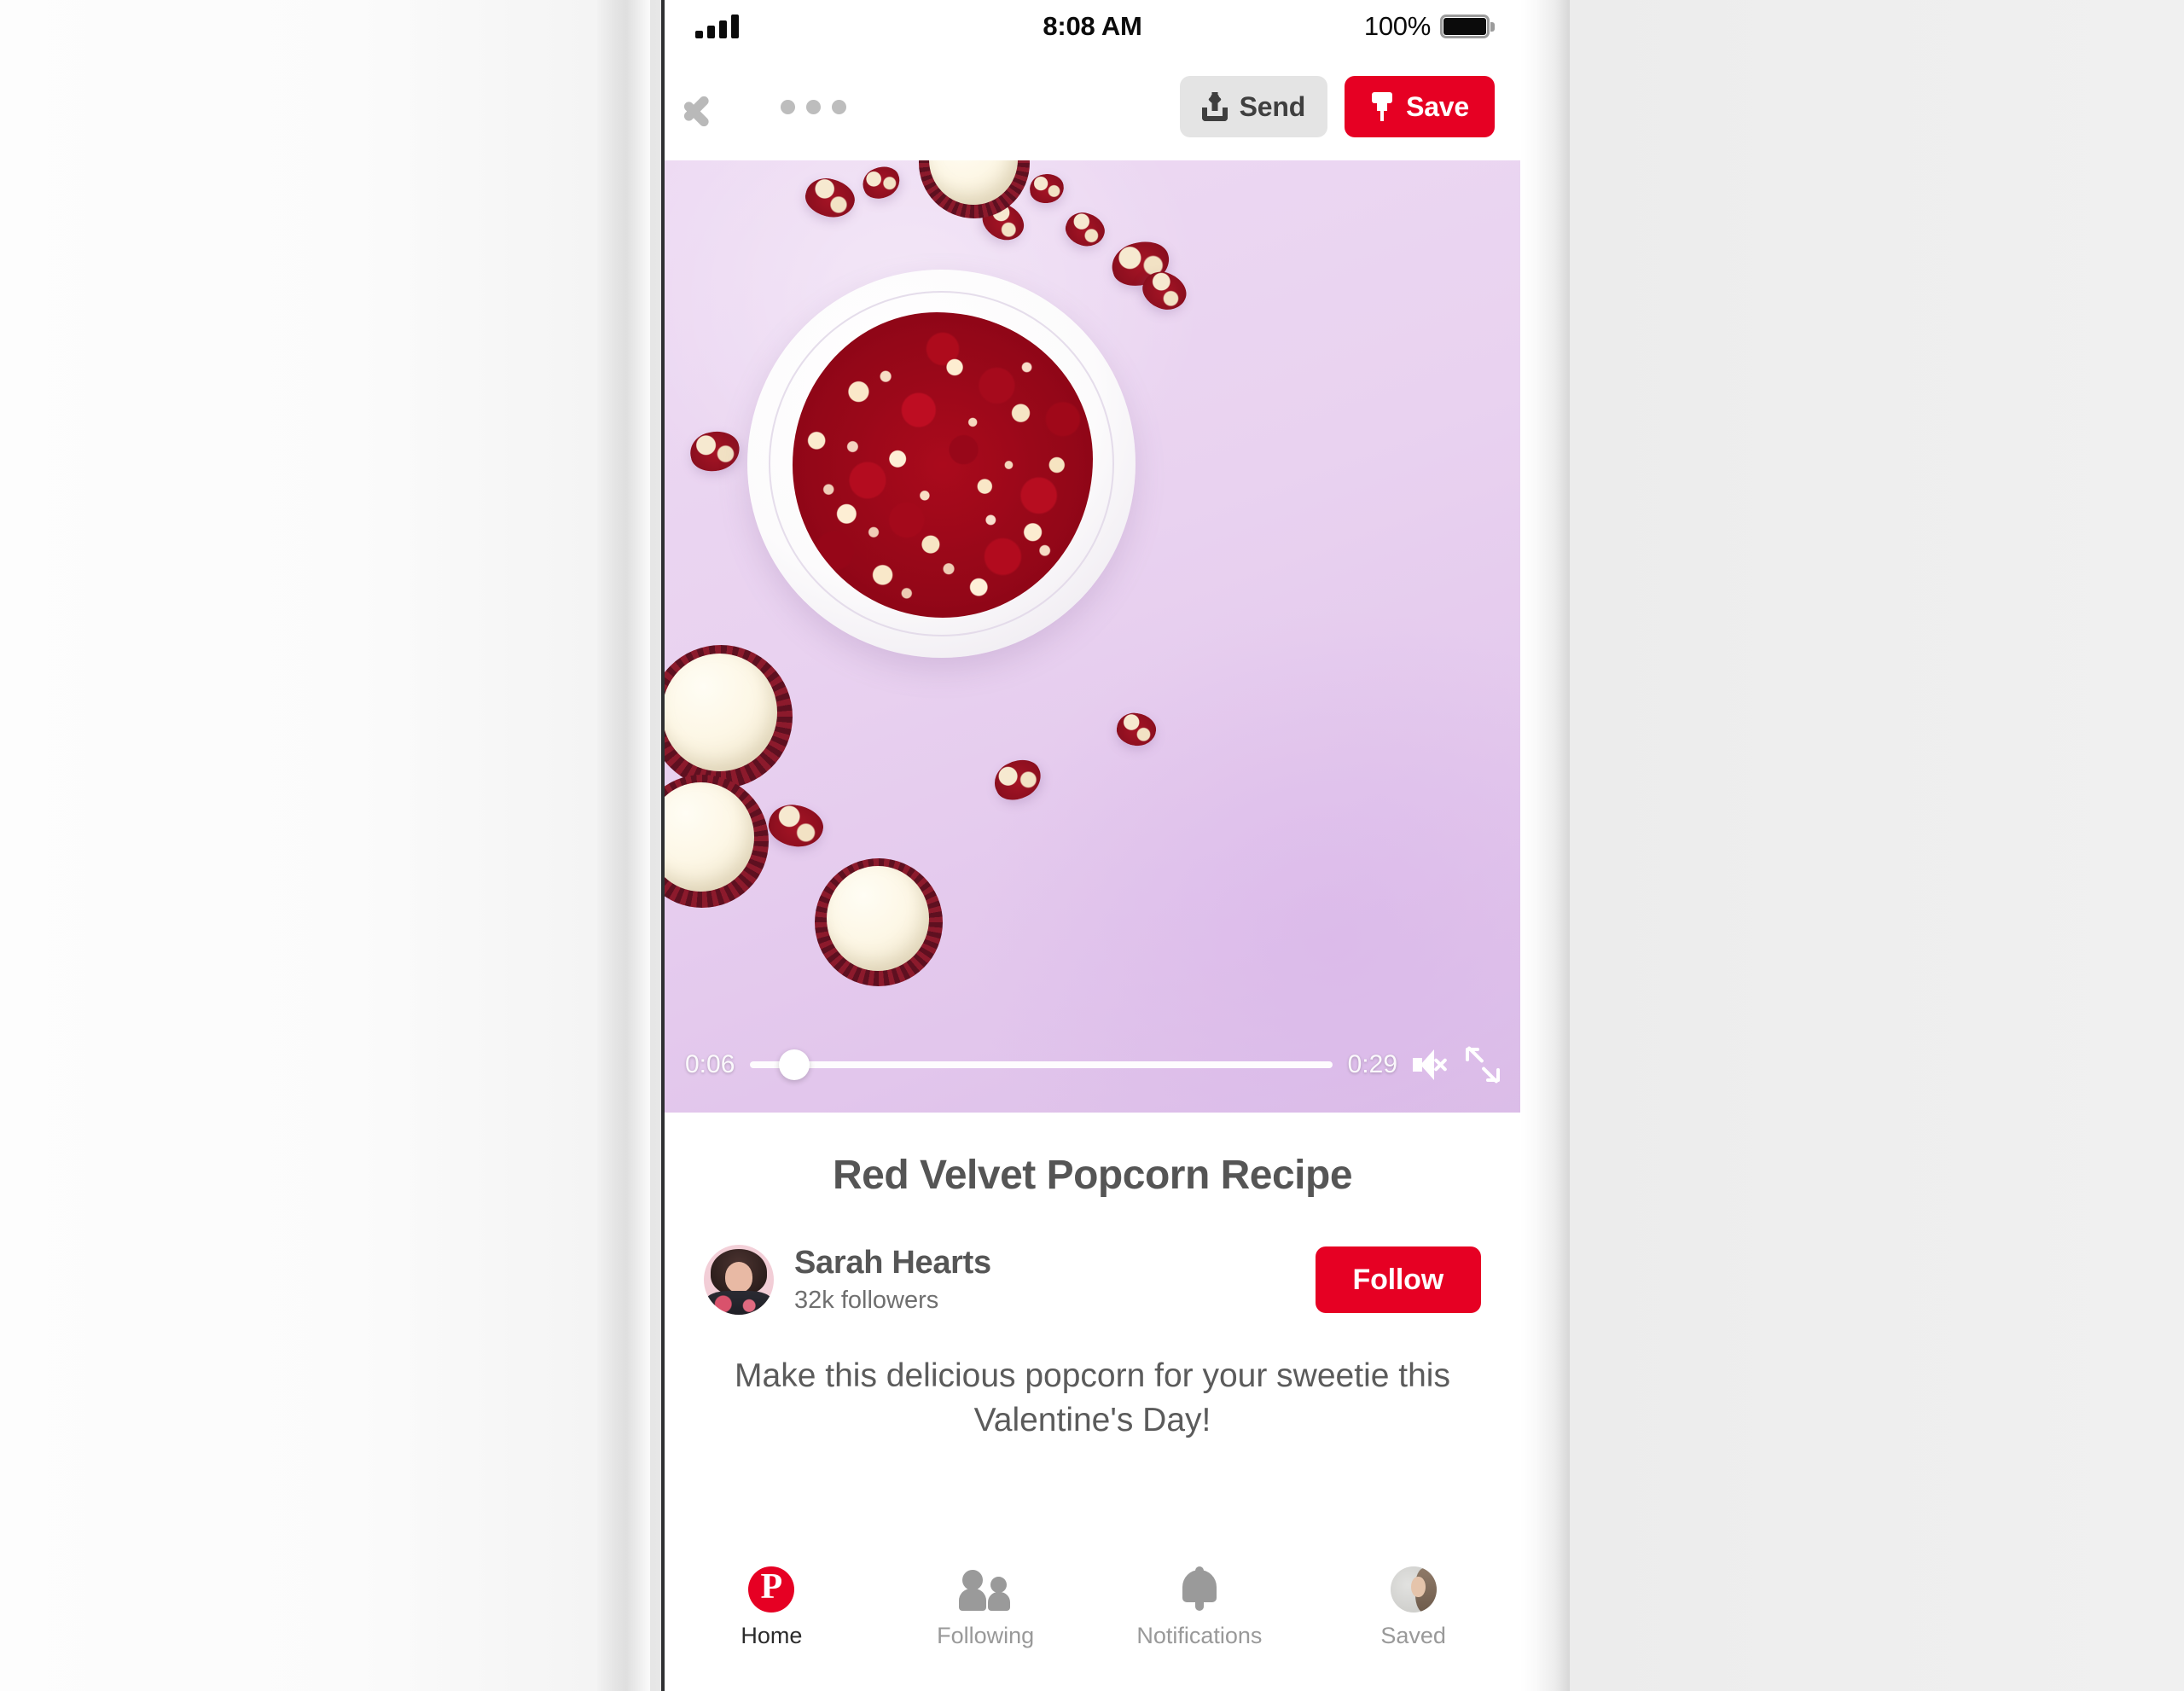 The height and width of the screenshot is (1691, 2184). Describe the element at coordinates (1431, 1064) in the screenshot. I see `speaker-mute-icon` at that location.